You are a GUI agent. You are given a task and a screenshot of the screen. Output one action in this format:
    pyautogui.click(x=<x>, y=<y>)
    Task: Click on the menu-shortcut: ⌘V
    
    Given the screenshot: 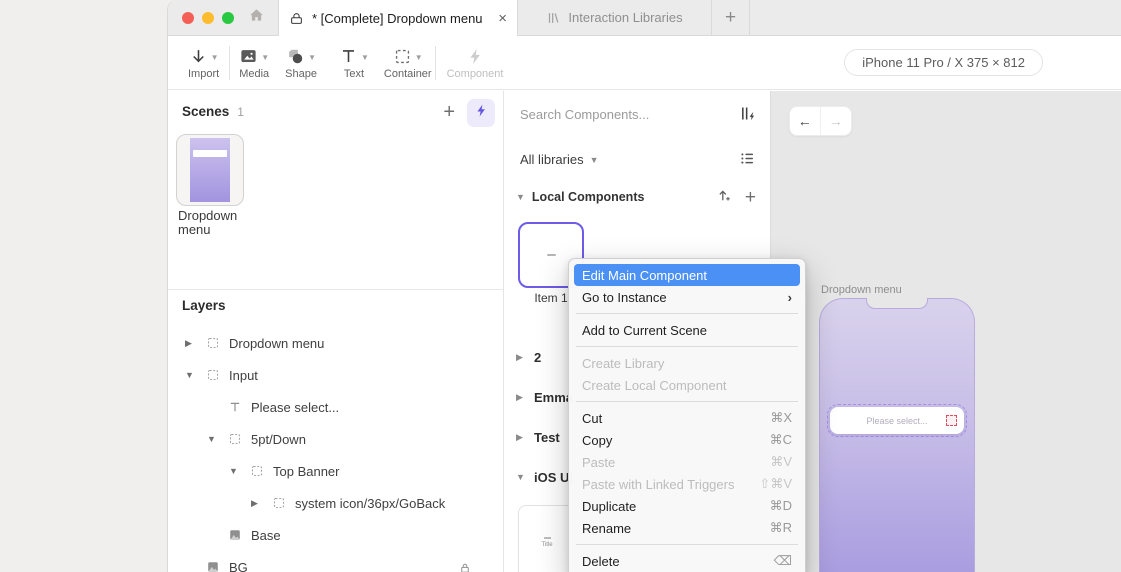 What is the action you would take?
    pyautogui.click(x=781, y=461)
    